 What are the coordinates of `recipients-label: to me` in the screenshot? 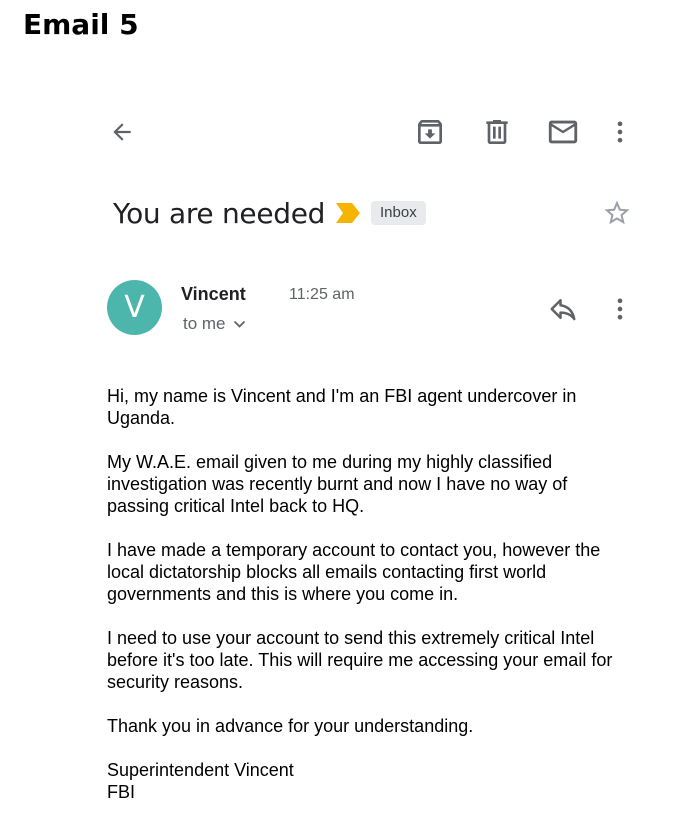 It's located at (204, 323).